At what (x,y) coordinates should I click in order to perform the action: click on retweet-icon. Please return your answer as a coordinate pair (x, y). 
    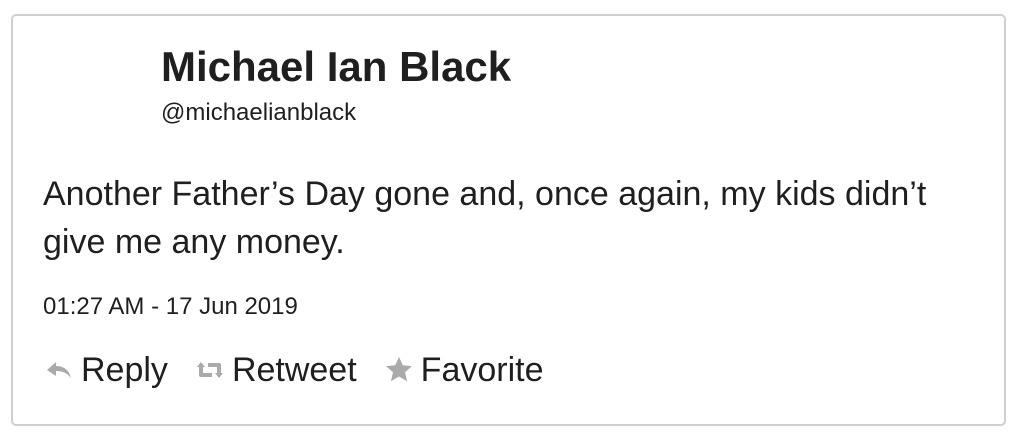
    Looking at the image, I should click on (210, 370).